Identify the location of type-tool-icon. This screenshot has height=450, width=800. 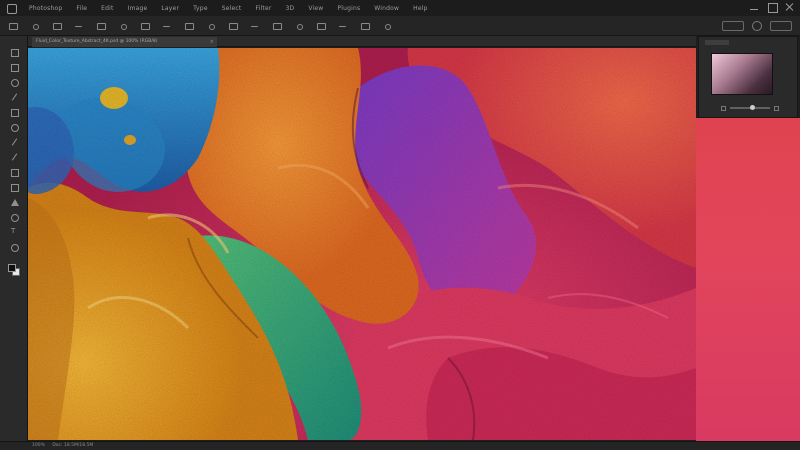
(14, 232).